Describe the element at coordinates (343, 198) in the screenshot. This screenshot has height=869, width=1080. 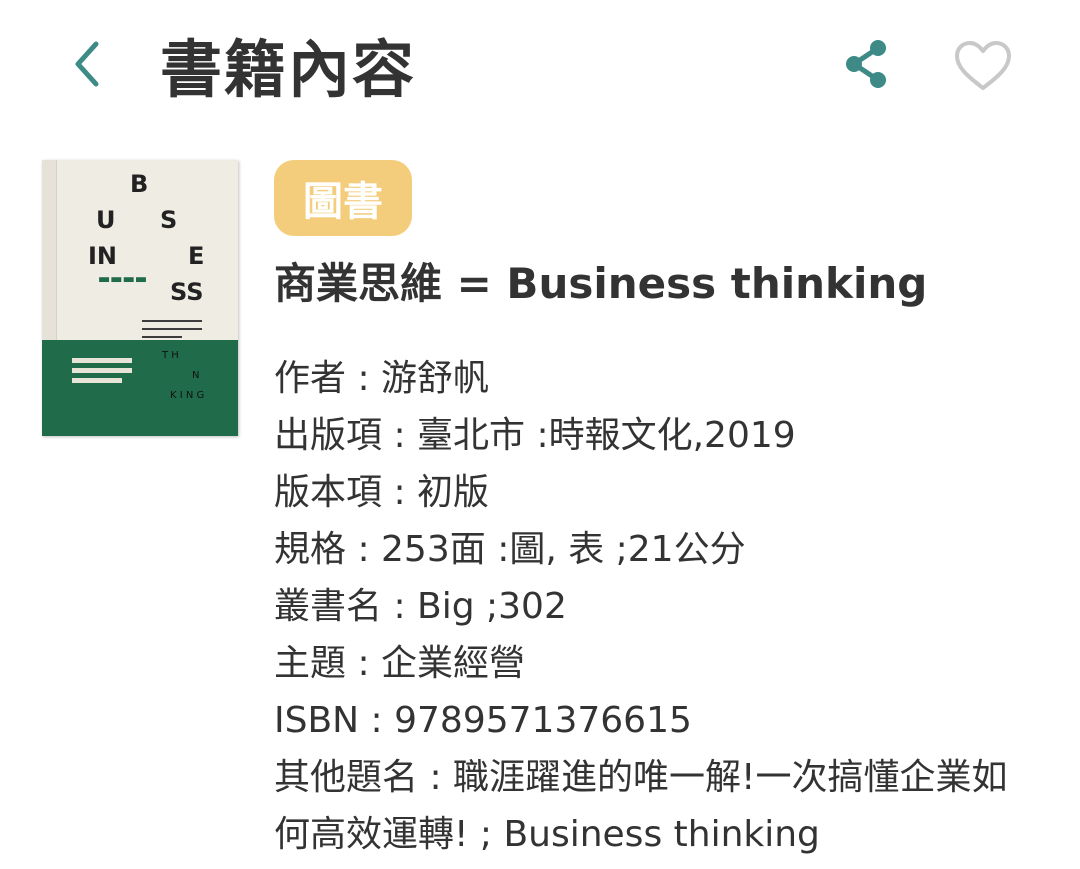
I see `material-type-badge: 圖書` at that location.